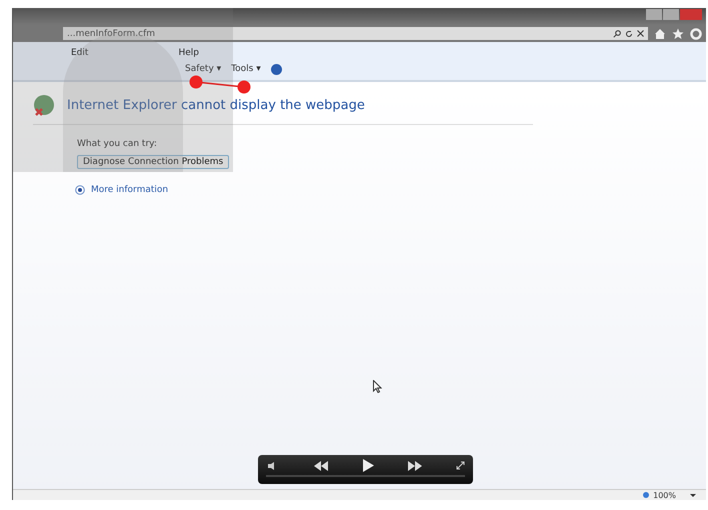  What do you see at coordinates (674, 14) in the screenshot?
I see `window-controls-icon` at bounding box center [674, 14].